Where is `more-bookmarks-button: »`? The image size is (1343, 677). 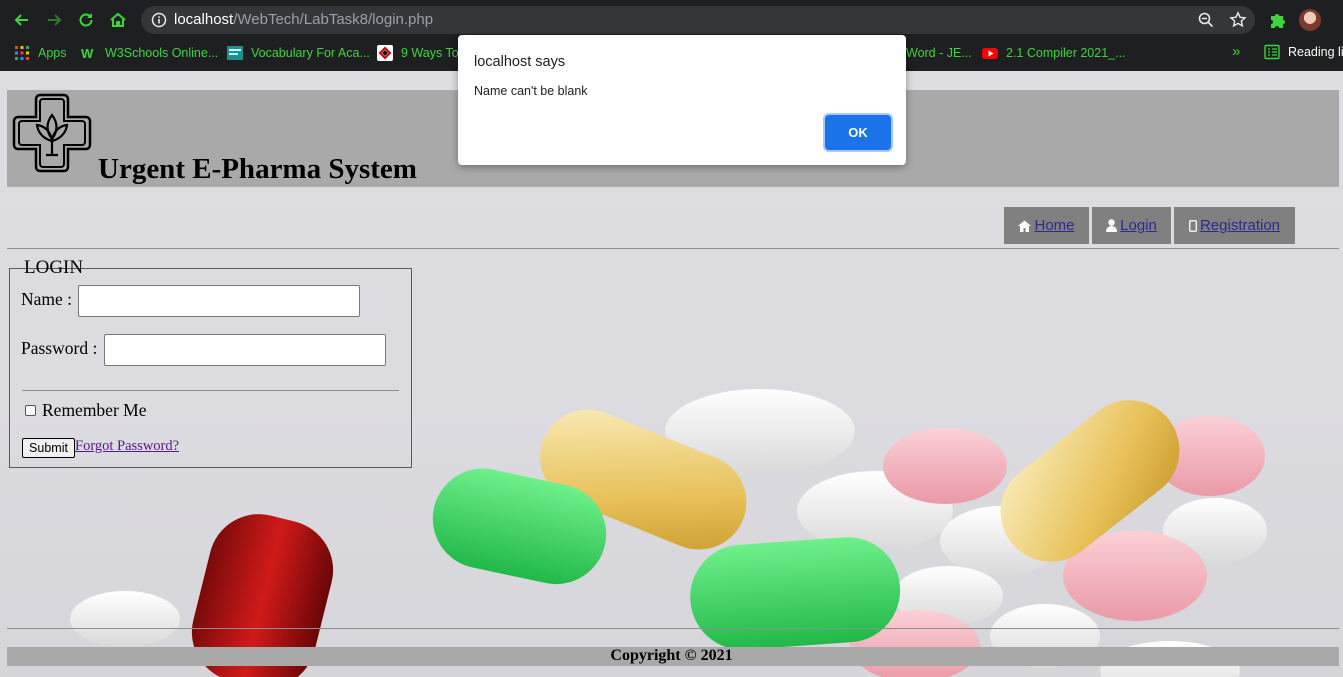 more-bookmarks-button: » is located at coordinates (1236, 51).